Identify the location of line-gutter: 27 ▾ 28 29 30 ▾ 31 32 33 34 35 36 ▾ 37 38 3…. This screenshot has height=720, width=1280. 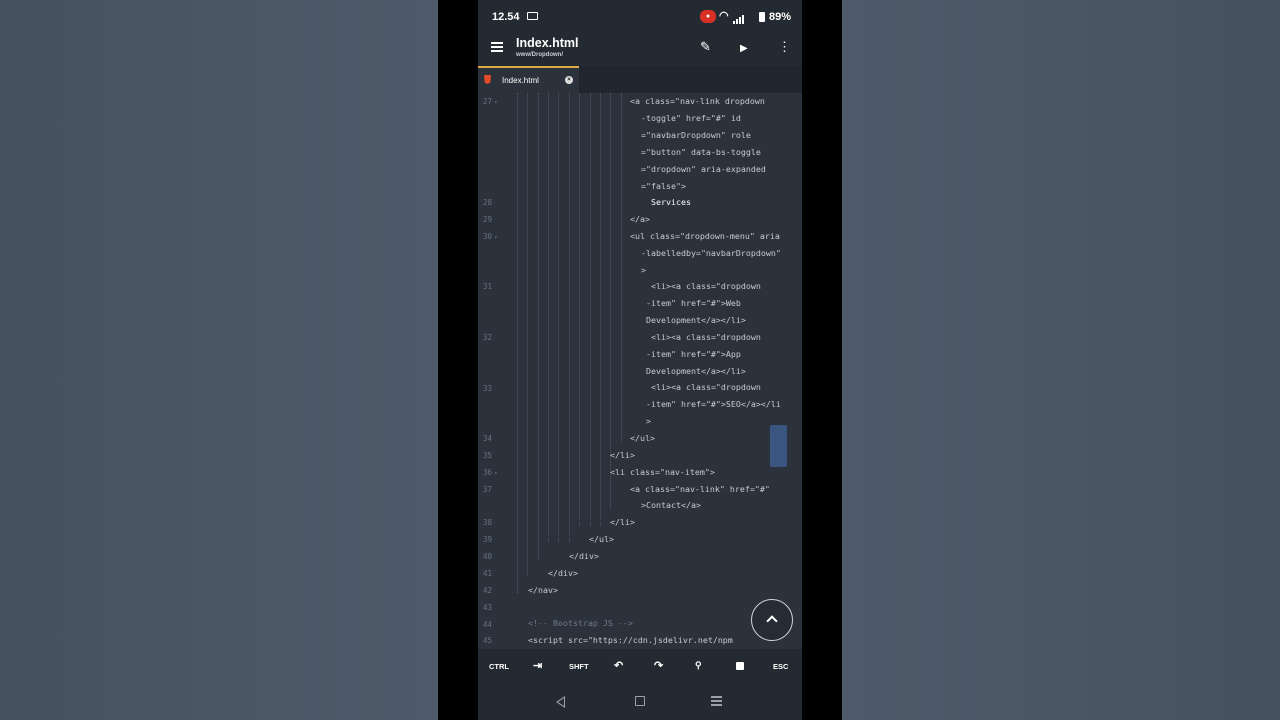
(492, 371).